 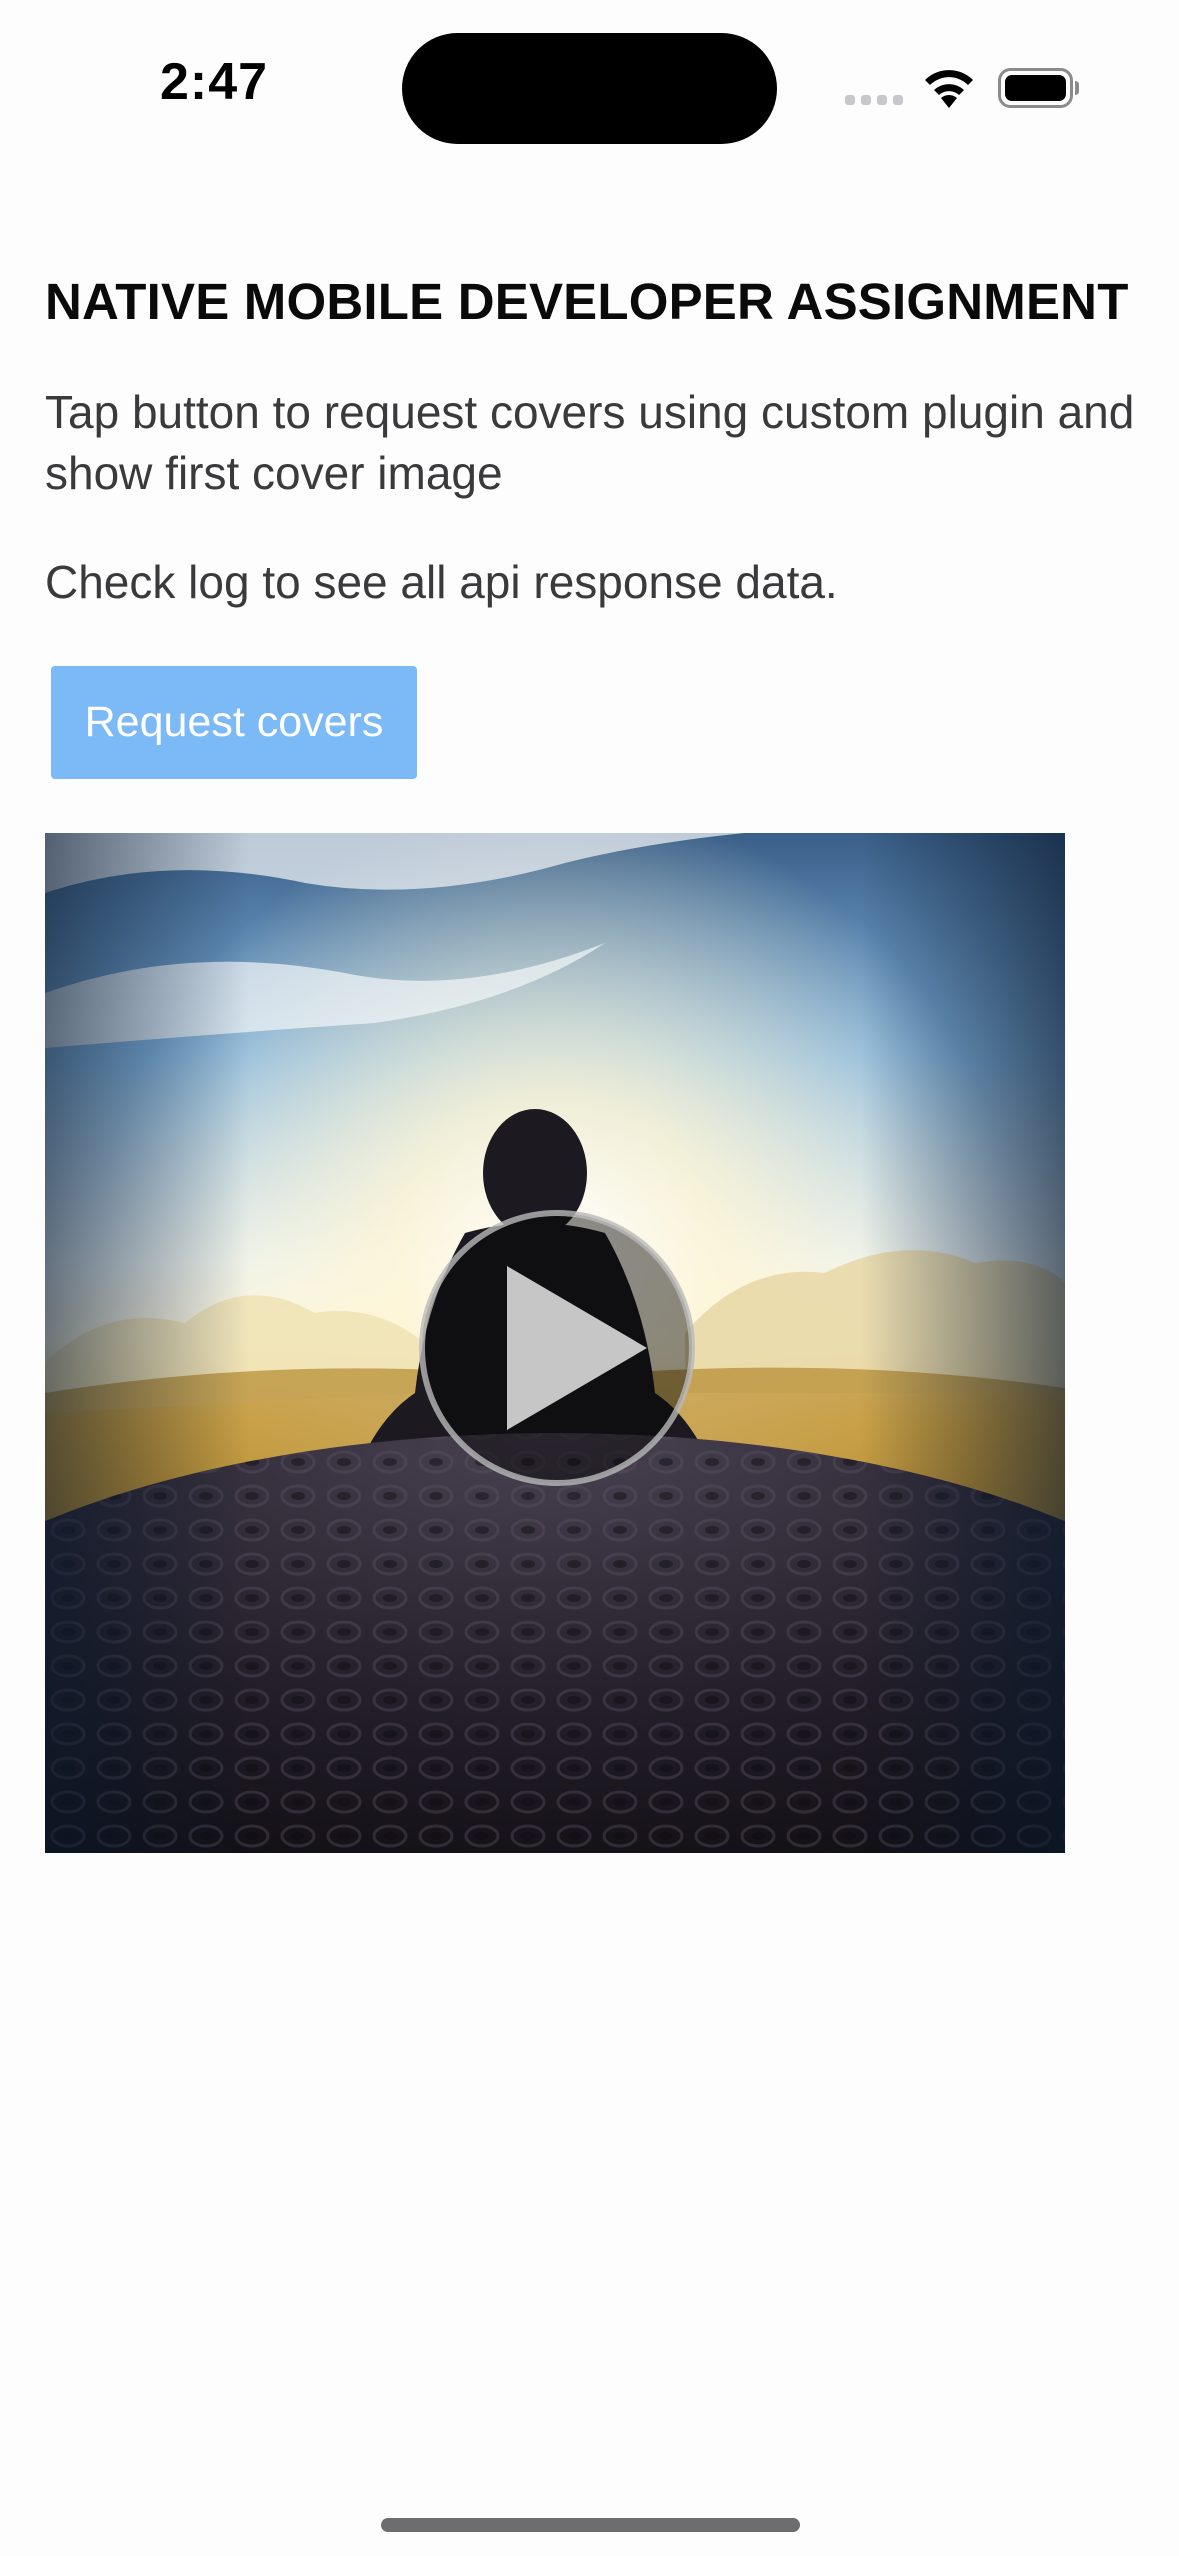 I want to click on play-button, so click(x=557, y=1348).